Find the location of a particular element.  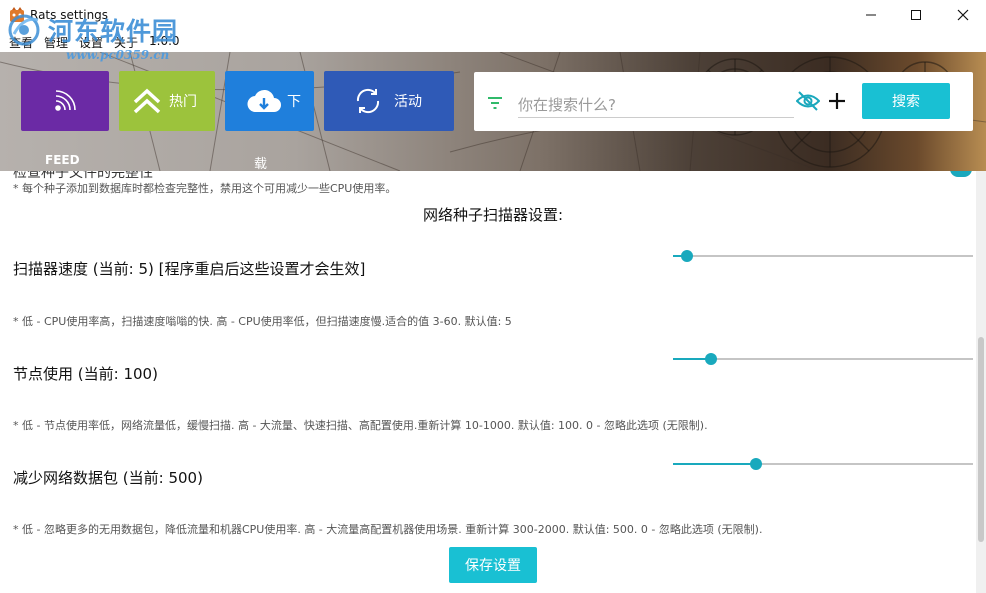

reduce-packets-label: 减少网络数据包 (当前: 500) is located at coordinates (108, 478).